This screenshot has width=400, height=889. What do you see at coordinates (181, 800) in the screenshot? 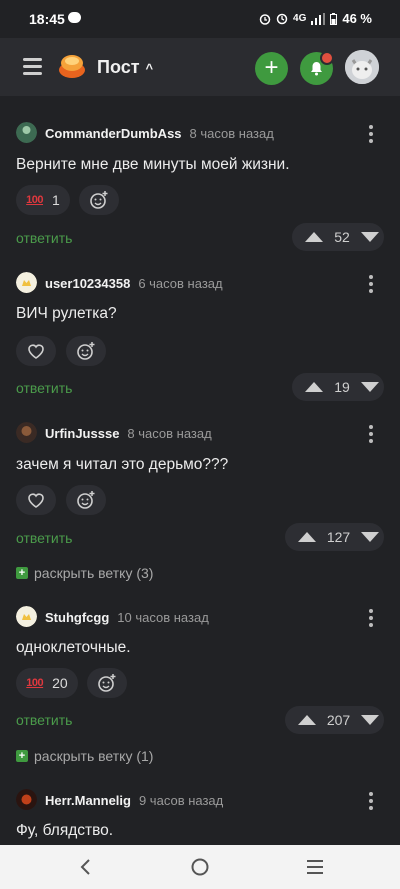
I see `comment-time: 9 часов назад` at bounding box center [181, 800].